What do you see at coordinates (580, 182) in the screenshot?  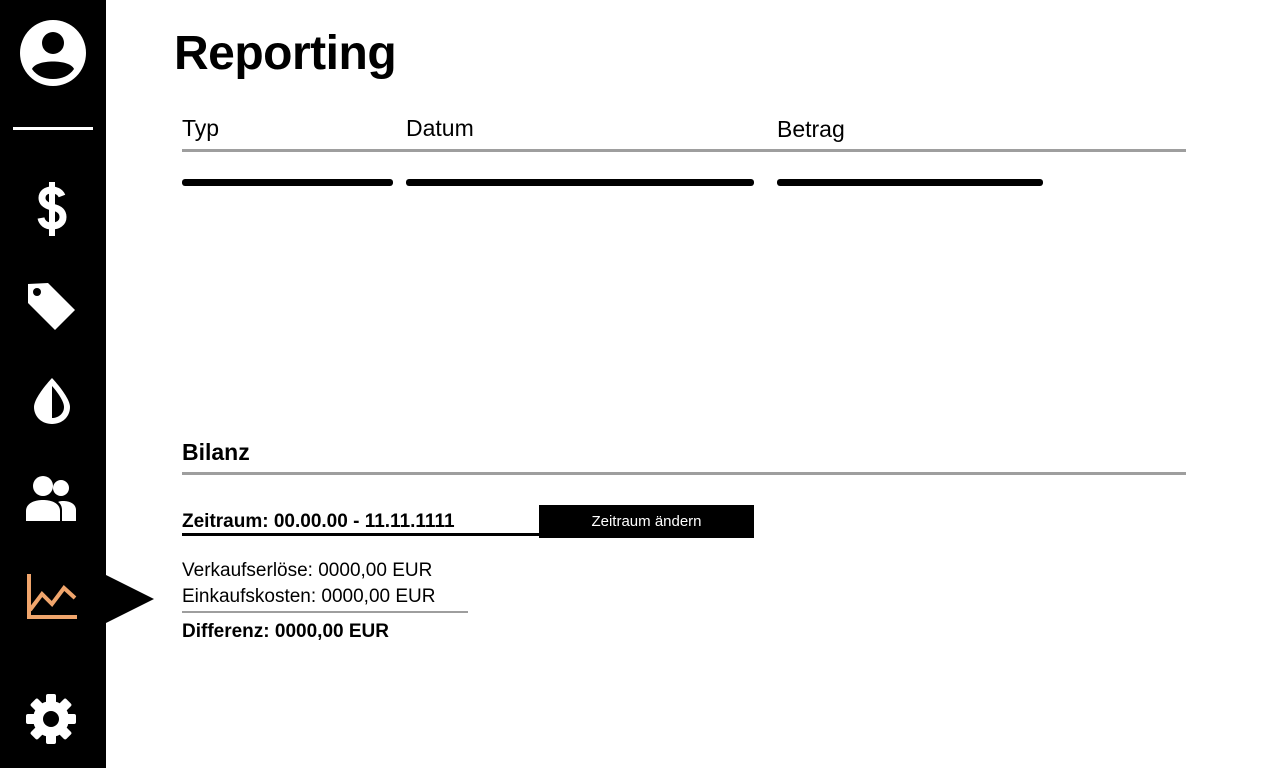 I see `placeholder-cell-datum` at bounding box center [580, 182].